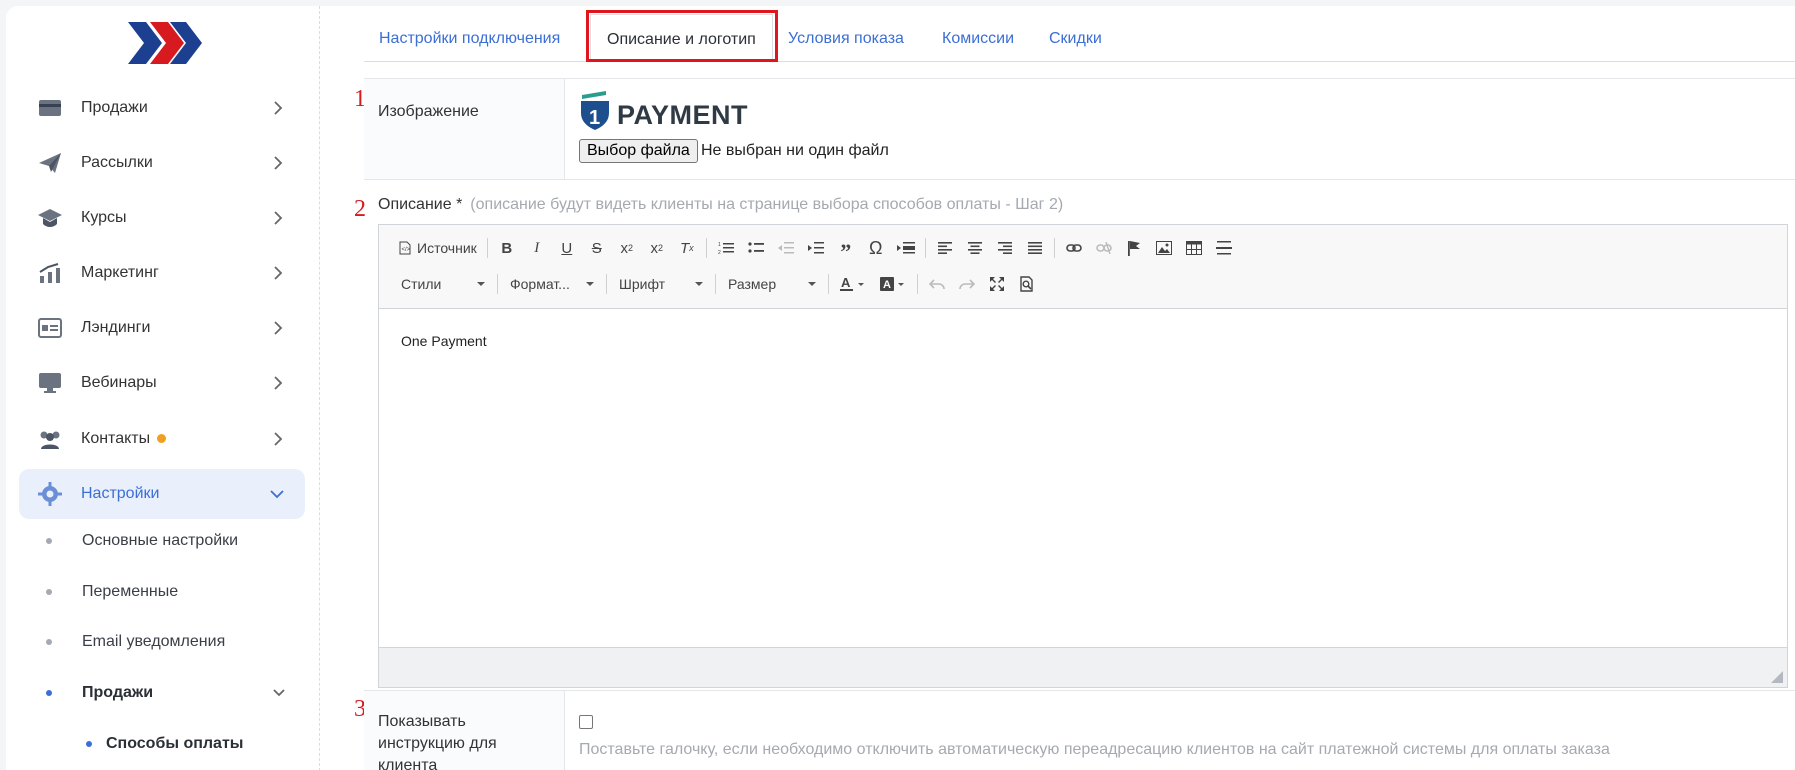 The width and height of the screenshot is (1795, 770). What do you see at coordinates (50, 163) in the screenshot?
I see `paper-plane-icon` at bounding box center [50, 163].